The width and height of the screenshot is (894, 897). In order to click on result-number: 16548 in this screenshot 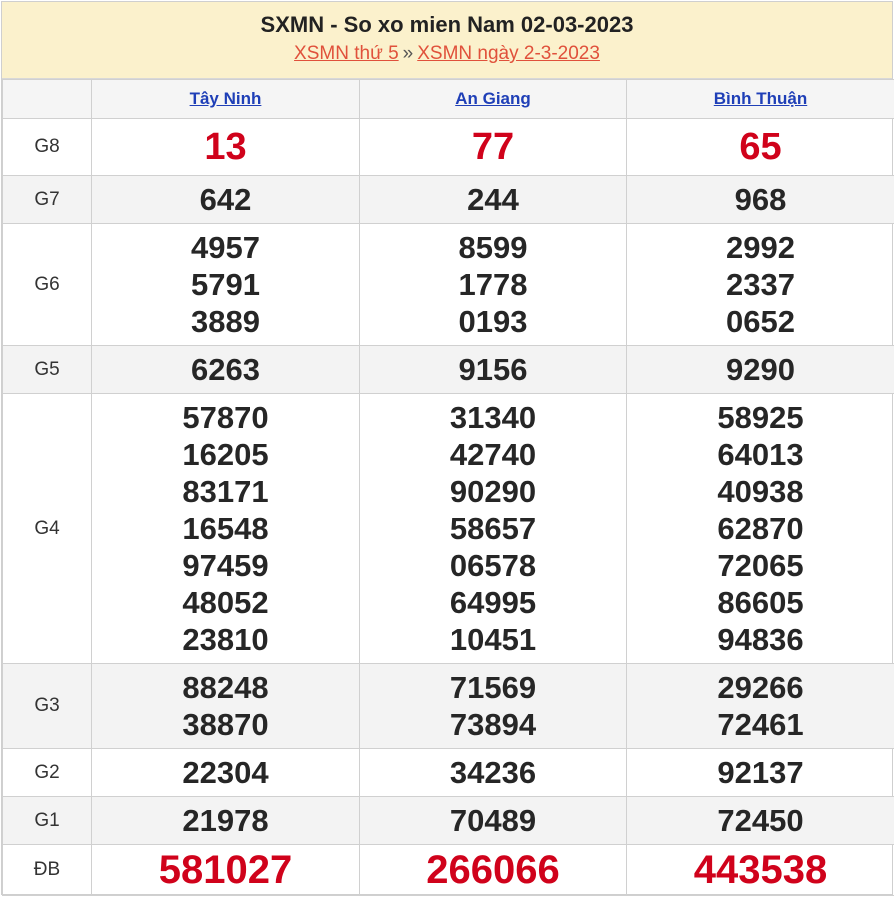, I will do `click(225, 528)`.